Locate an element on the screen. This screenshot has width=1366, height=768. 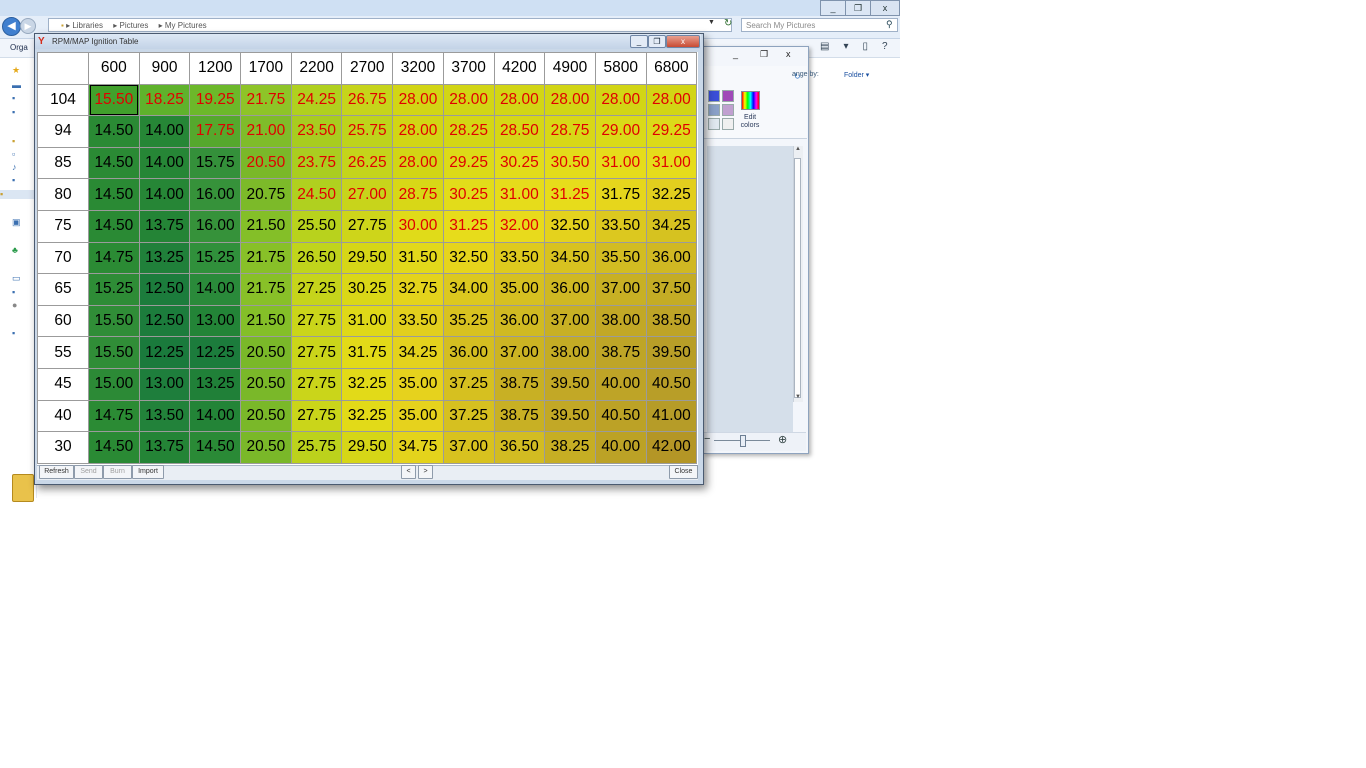
computer-icon: ▭ is located at coordinates (17, 278).